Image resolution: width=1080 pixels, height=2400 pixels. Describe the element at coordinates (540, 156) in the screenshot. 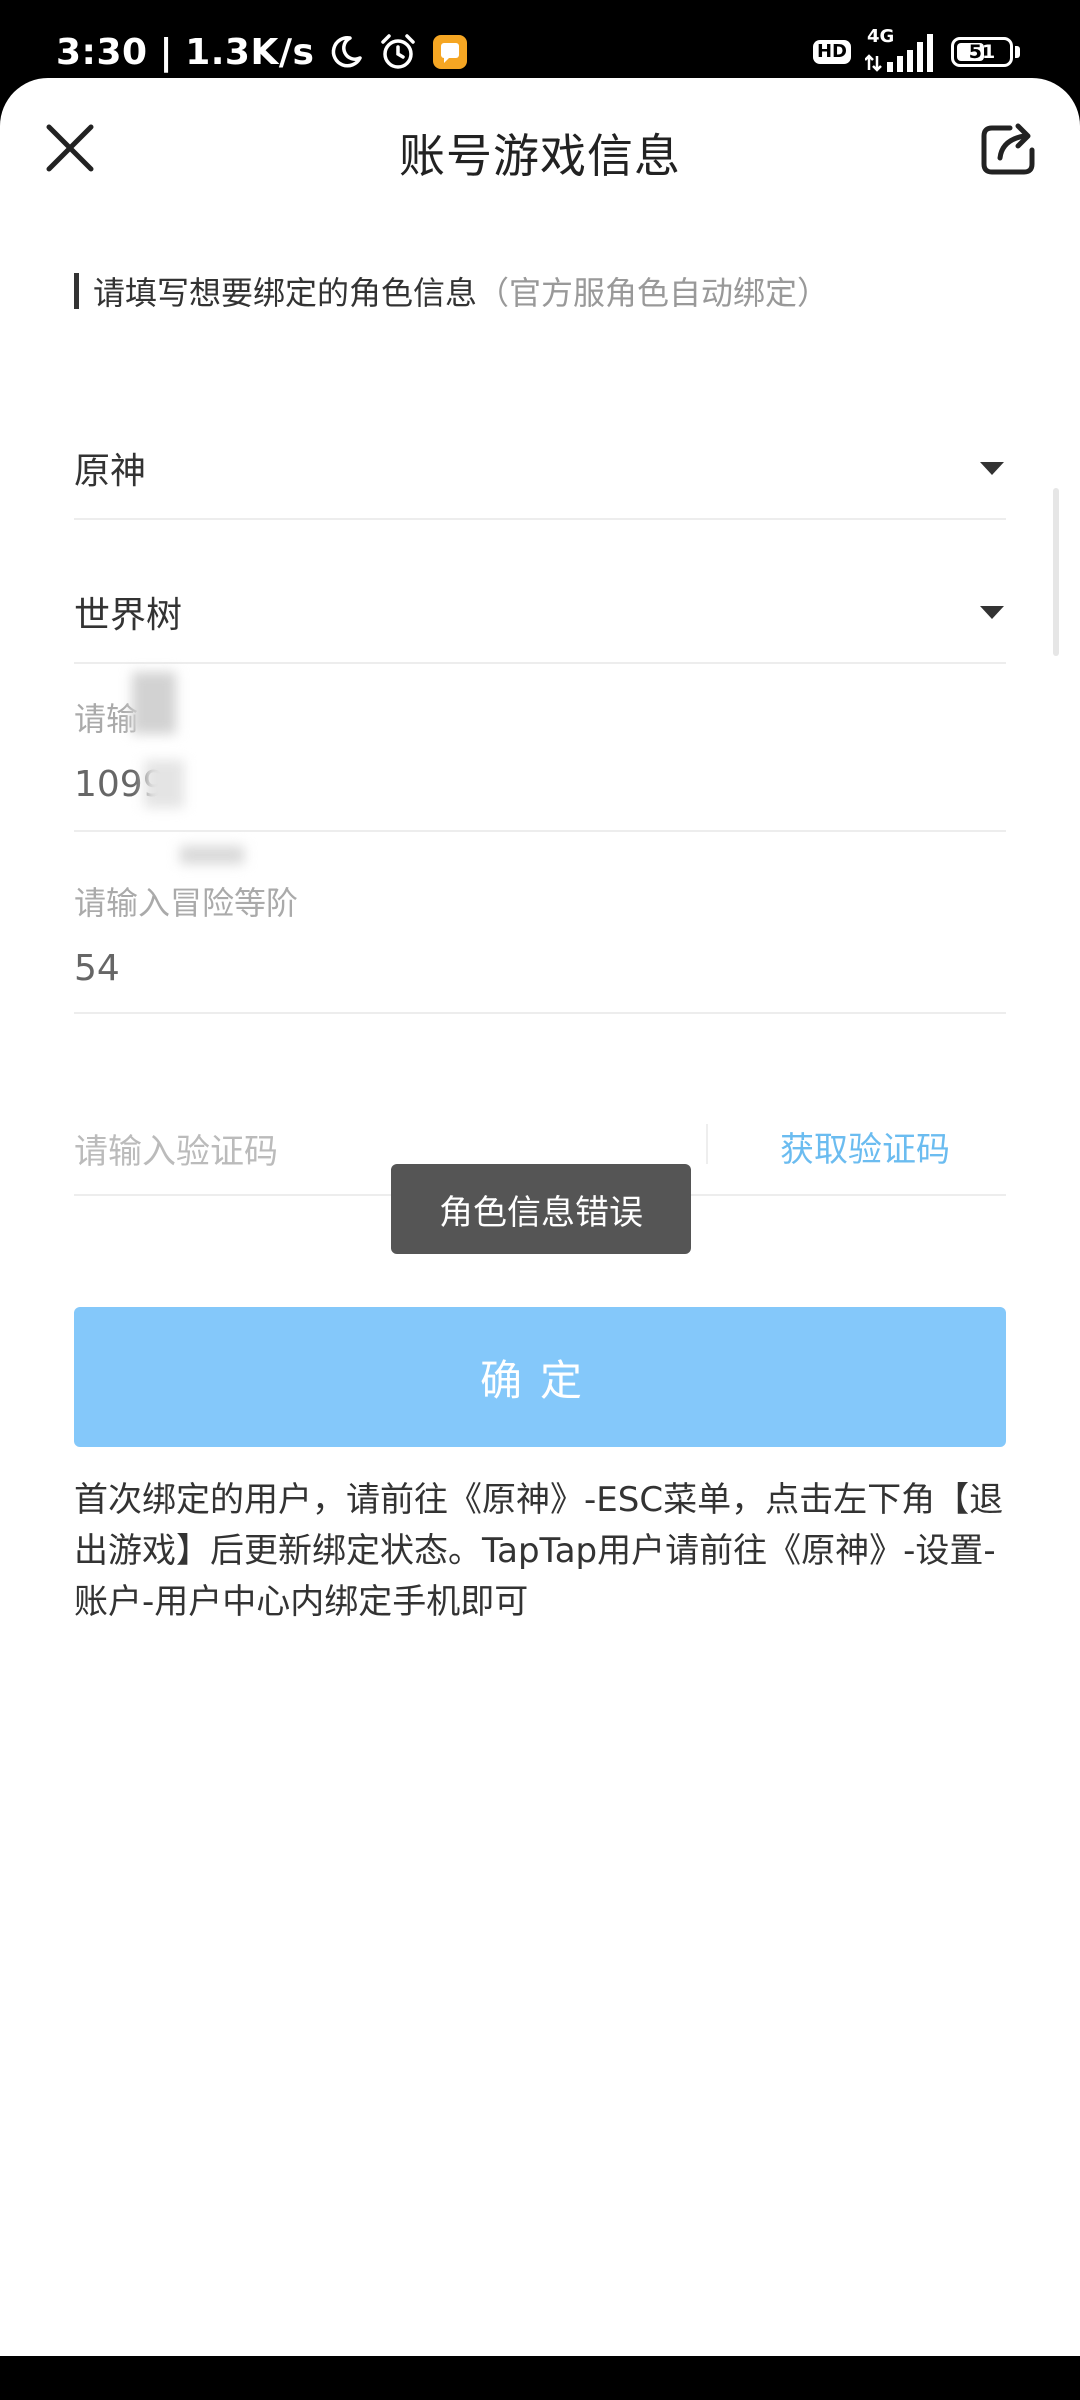

I see `page-title: 账号游戏信息` at that location.